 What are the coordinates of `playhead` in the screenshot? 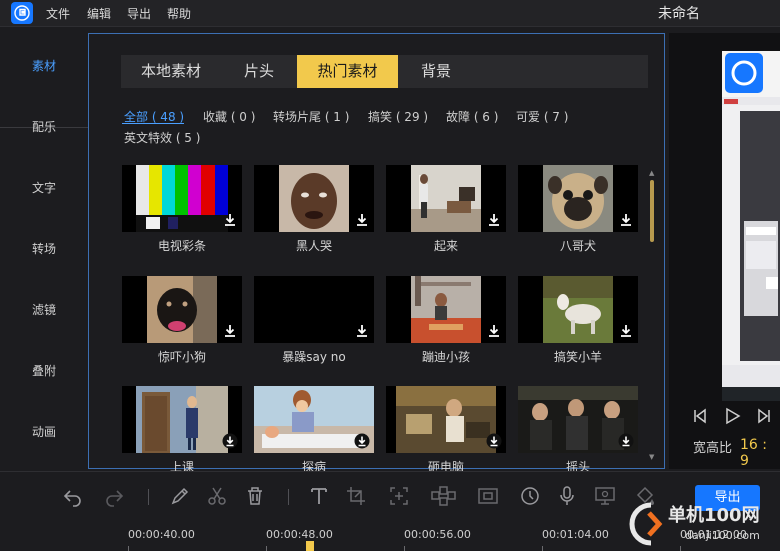 It's located at (310, 546).